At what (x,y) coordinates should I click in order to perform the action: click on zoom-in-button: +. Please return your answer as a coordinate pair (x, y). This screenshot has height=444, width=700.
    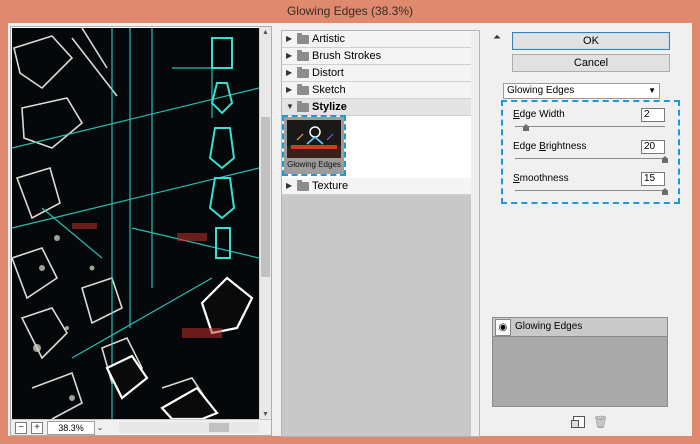
    Looking at the image, I should click on (37, 428).